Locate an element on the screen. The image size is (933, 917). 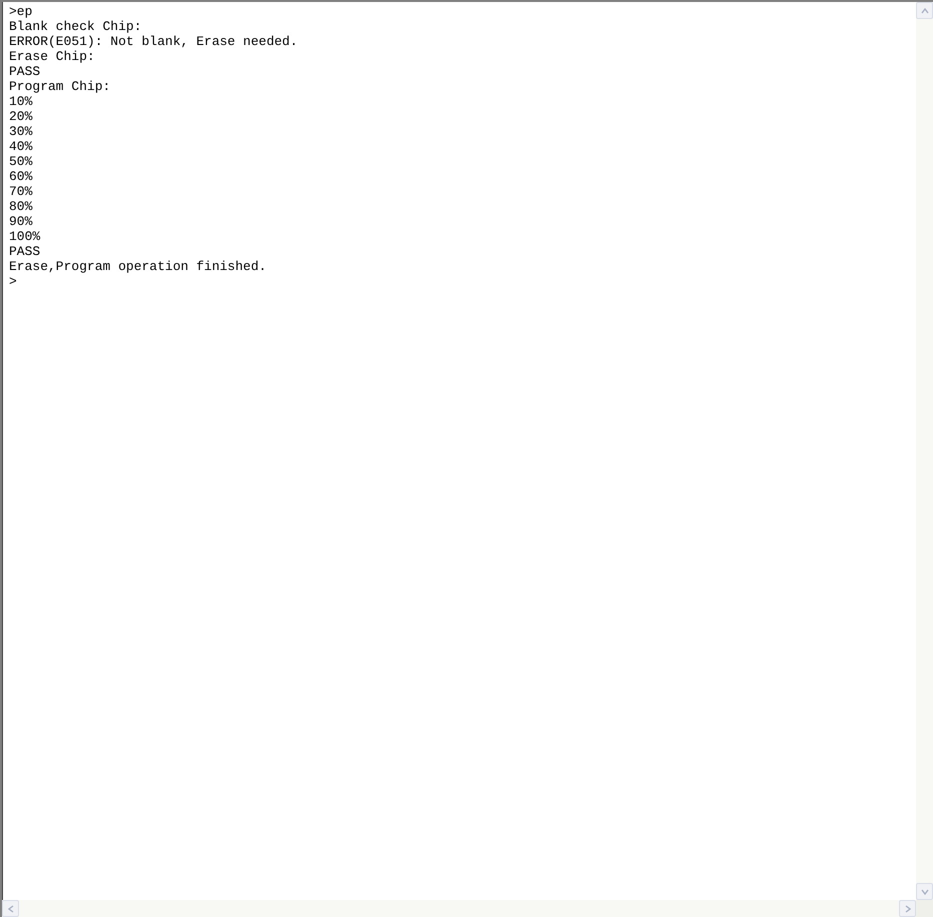
horizontal-scrollbar is located at coordinates (459, 908).